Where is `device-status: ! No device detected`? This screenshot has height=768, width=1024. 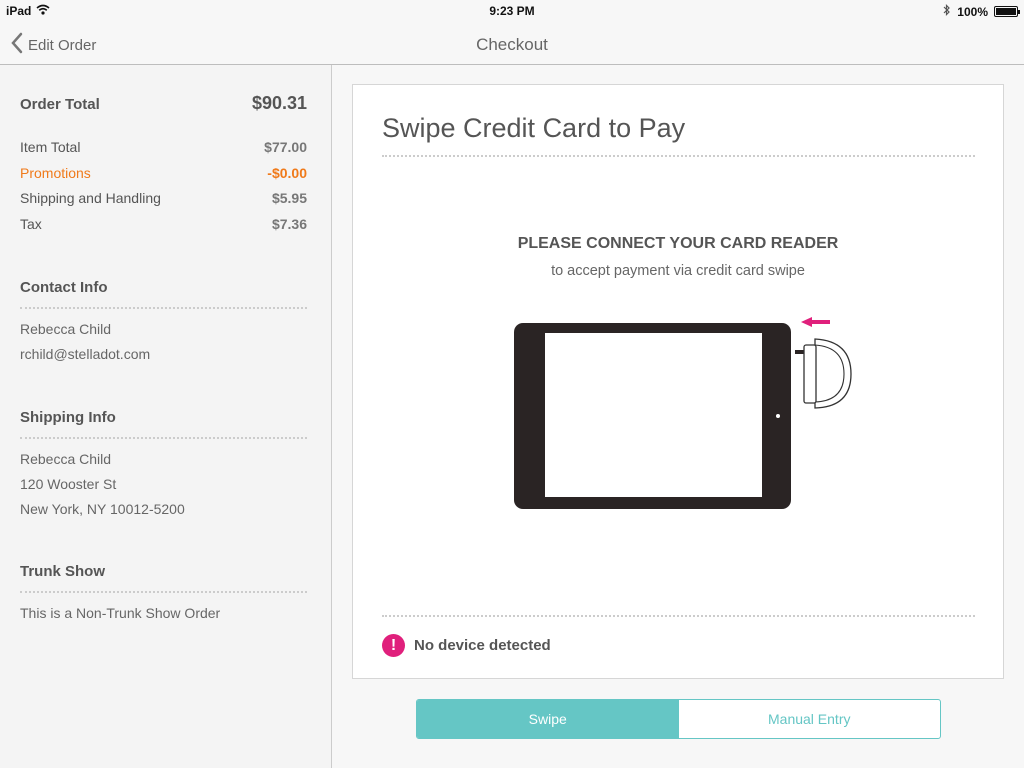
device-status: ! No device detected is located at coordinates (466, 645).